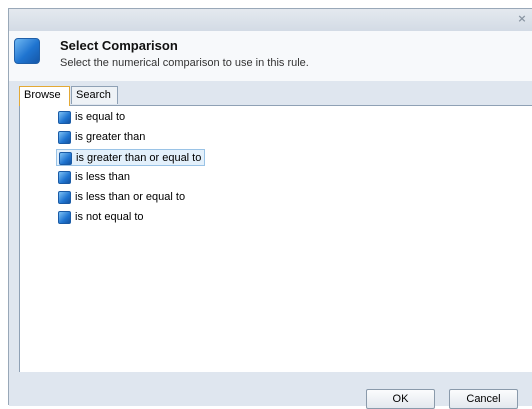 The width and height of the screenshot is (532, 409). I want to click on list-item-label: is less than or equal to, so click(130, 197).